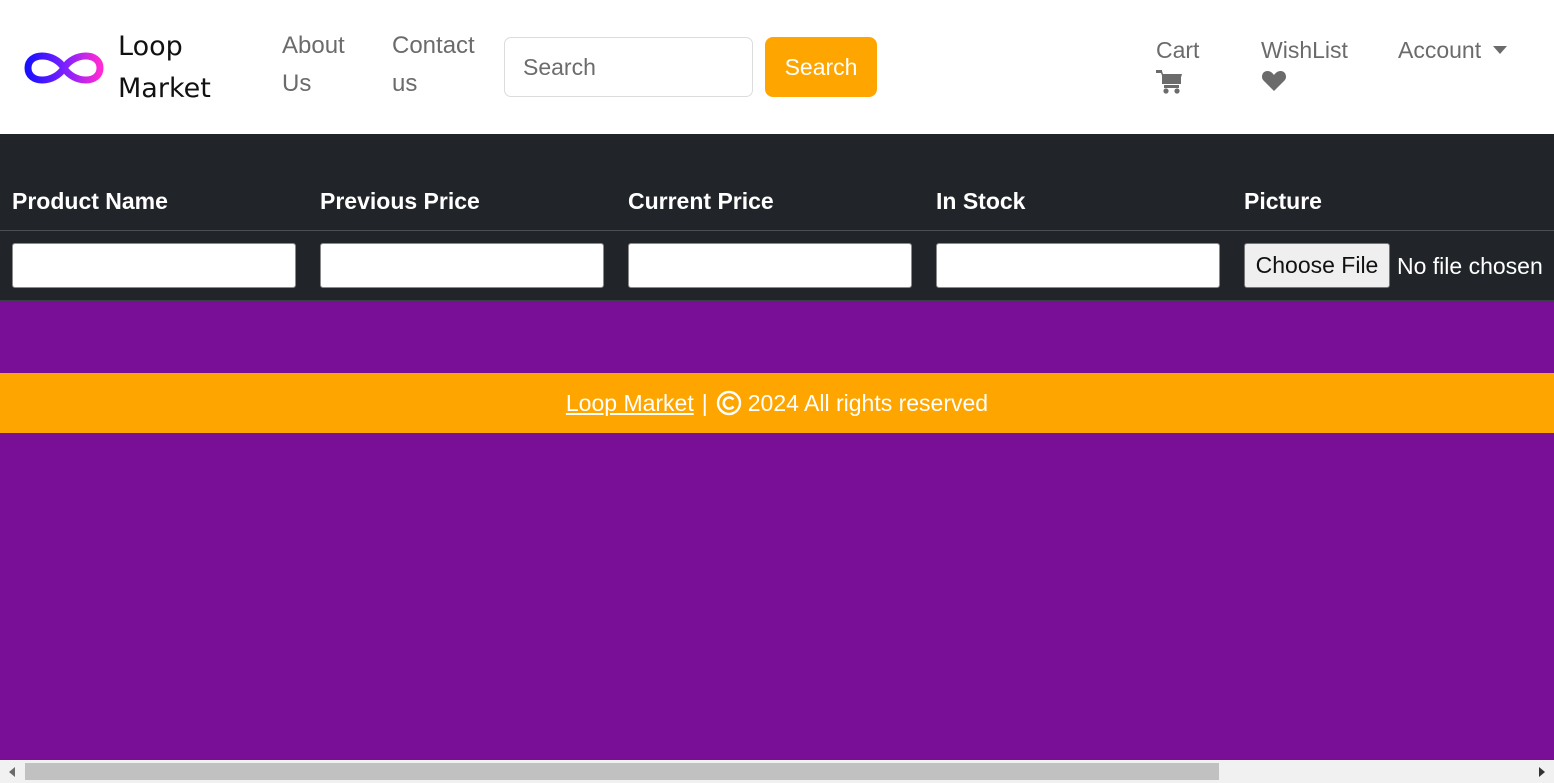  I want to click on footer-brand-link: Loop Market, so click(630, 403).